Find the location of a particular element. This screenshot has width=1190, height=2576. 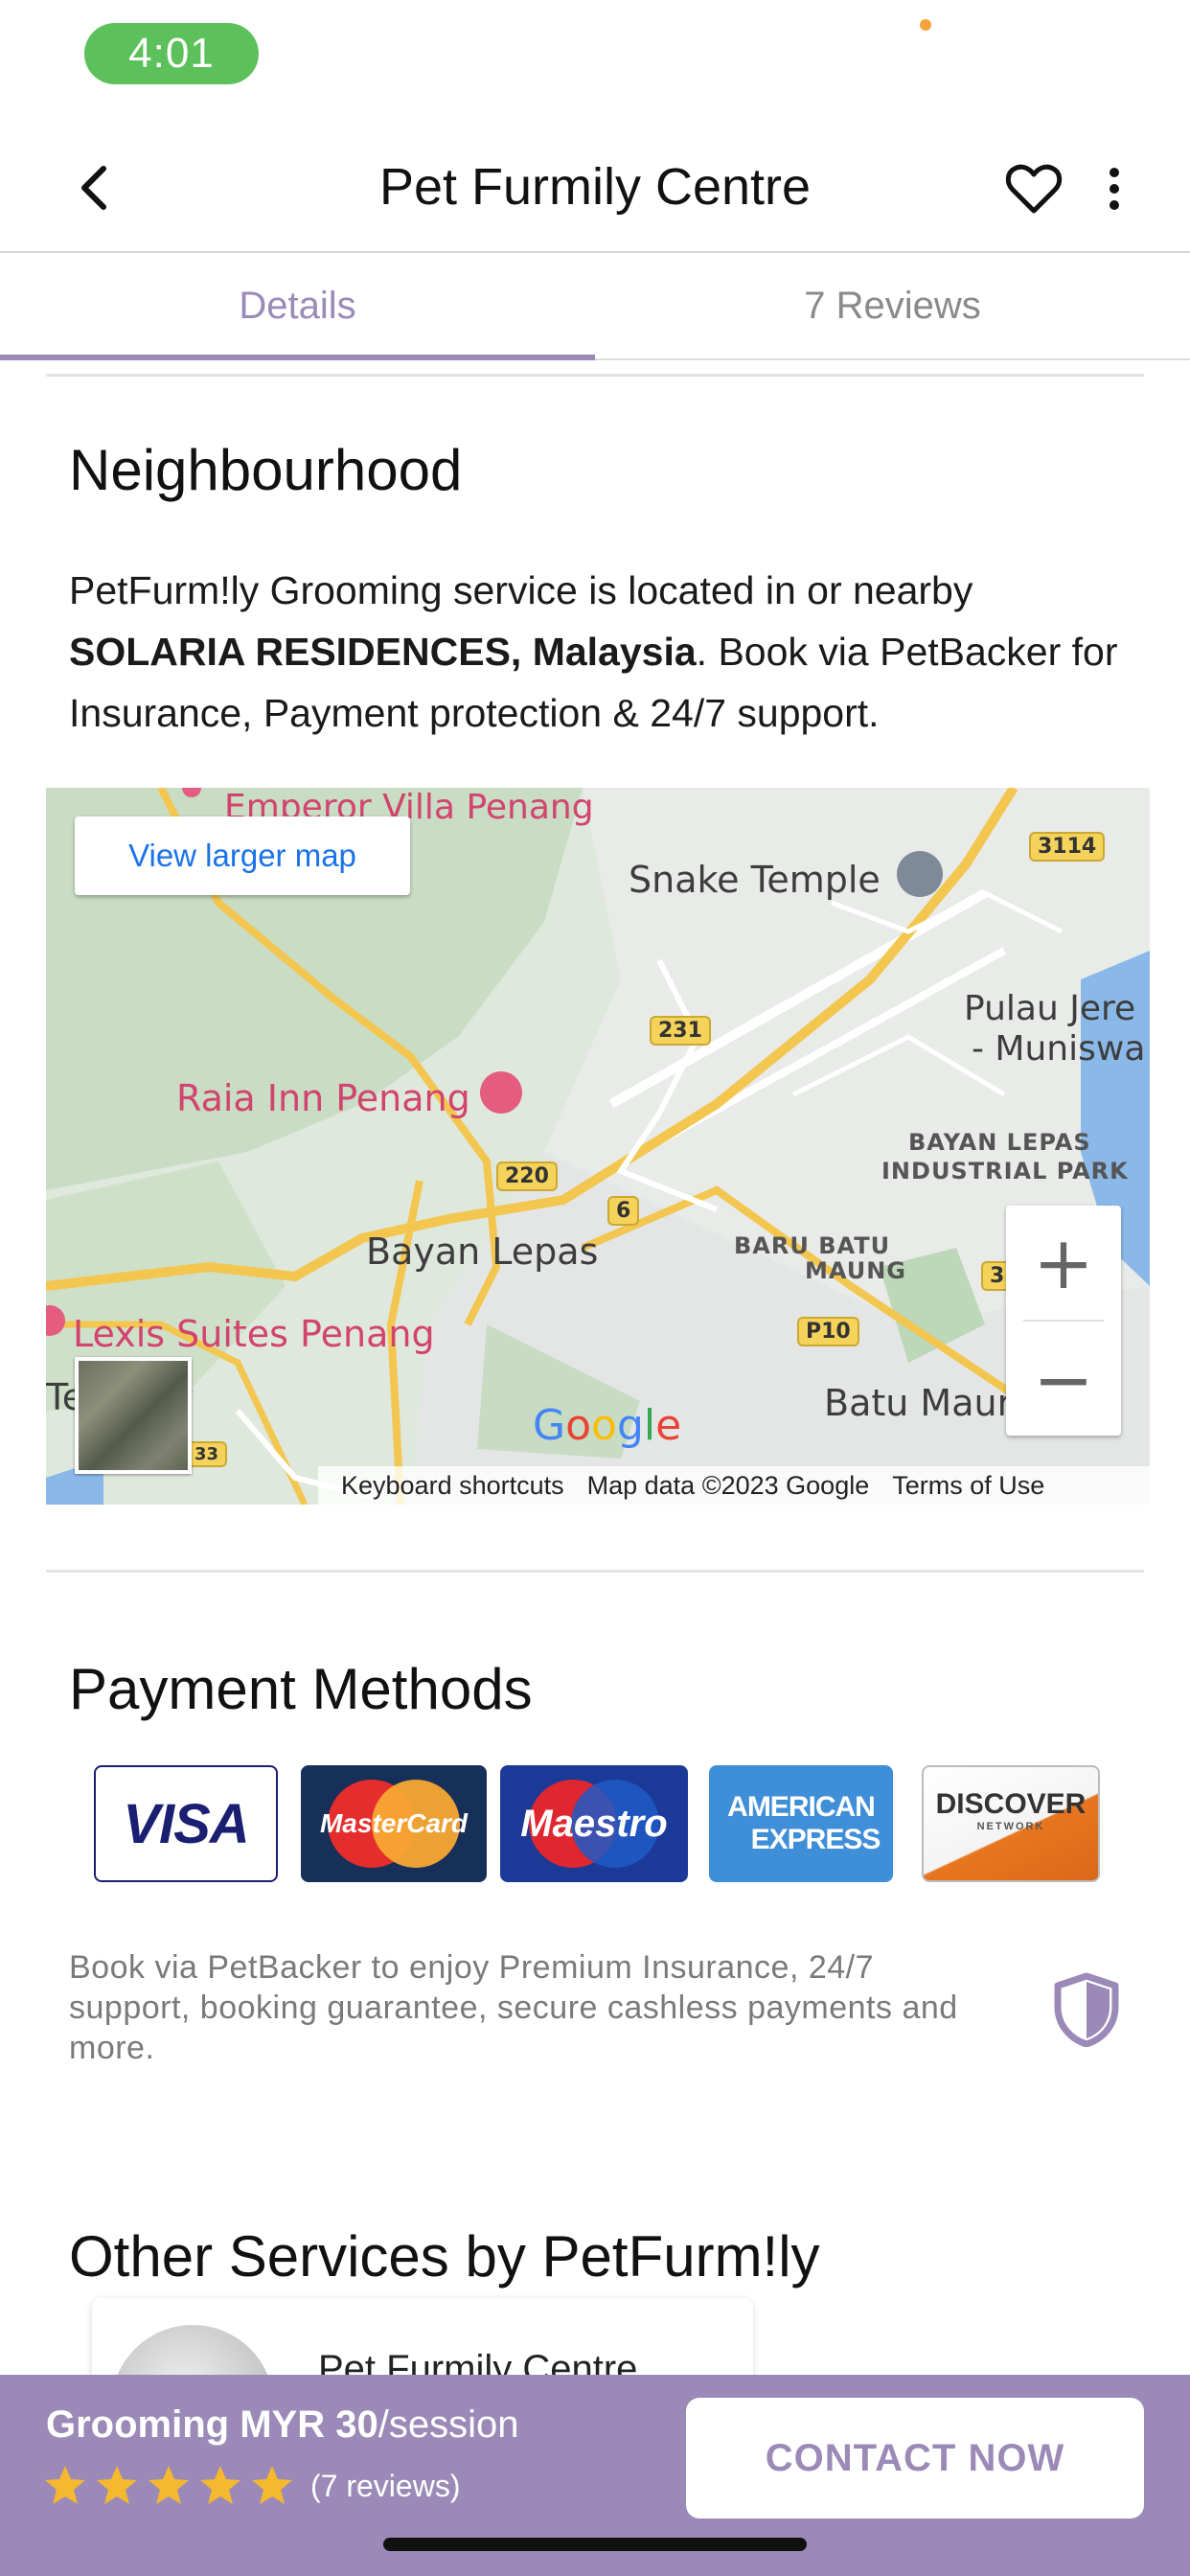

map-data-attribution: Map data ©2023 Google is located at coordinates (728, 1485).